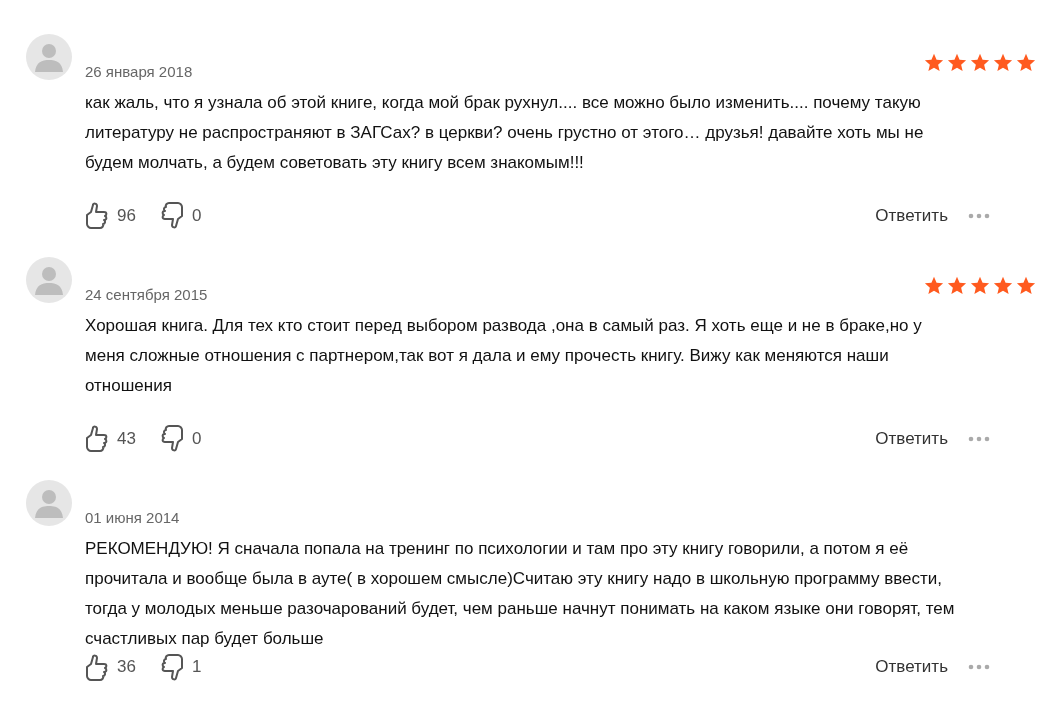 The height and width of the screenshot is (722, 1056). What do you see at coordinates (146, 295) in the screenshot?
I see `review-date: 24 сентября 2015` at bounding box center [146, 295].